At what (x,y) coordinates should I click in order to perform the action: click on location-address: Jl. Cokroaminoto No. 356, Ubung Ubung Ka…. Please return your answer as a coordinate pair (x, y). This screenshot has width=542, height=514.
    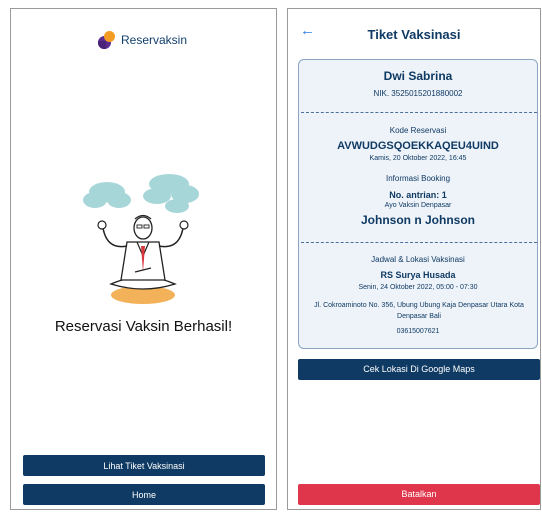
    Looking at the image, I should click on (419, 311).